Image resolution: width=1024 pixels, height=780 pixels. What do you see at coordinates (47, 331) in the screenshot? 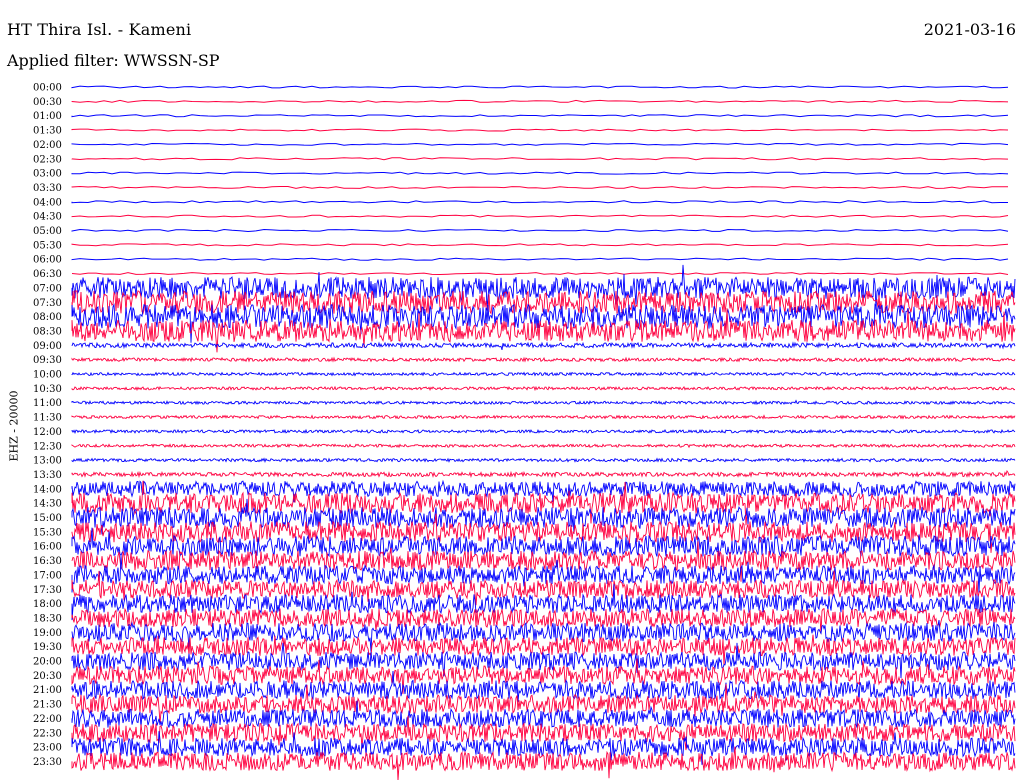
I see `row-label: 08:30` at bounding box center [47, 331].